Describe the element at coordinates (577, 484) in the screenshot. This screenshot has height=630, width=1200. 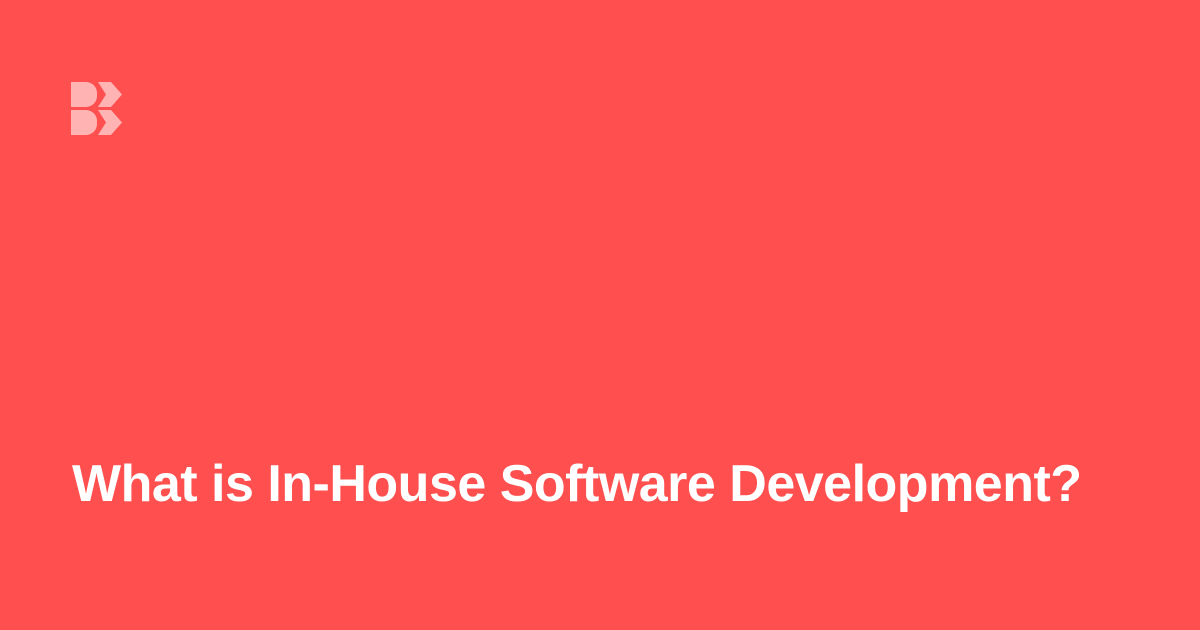
I see `article-title: What is In-House Software Development?` at that location.